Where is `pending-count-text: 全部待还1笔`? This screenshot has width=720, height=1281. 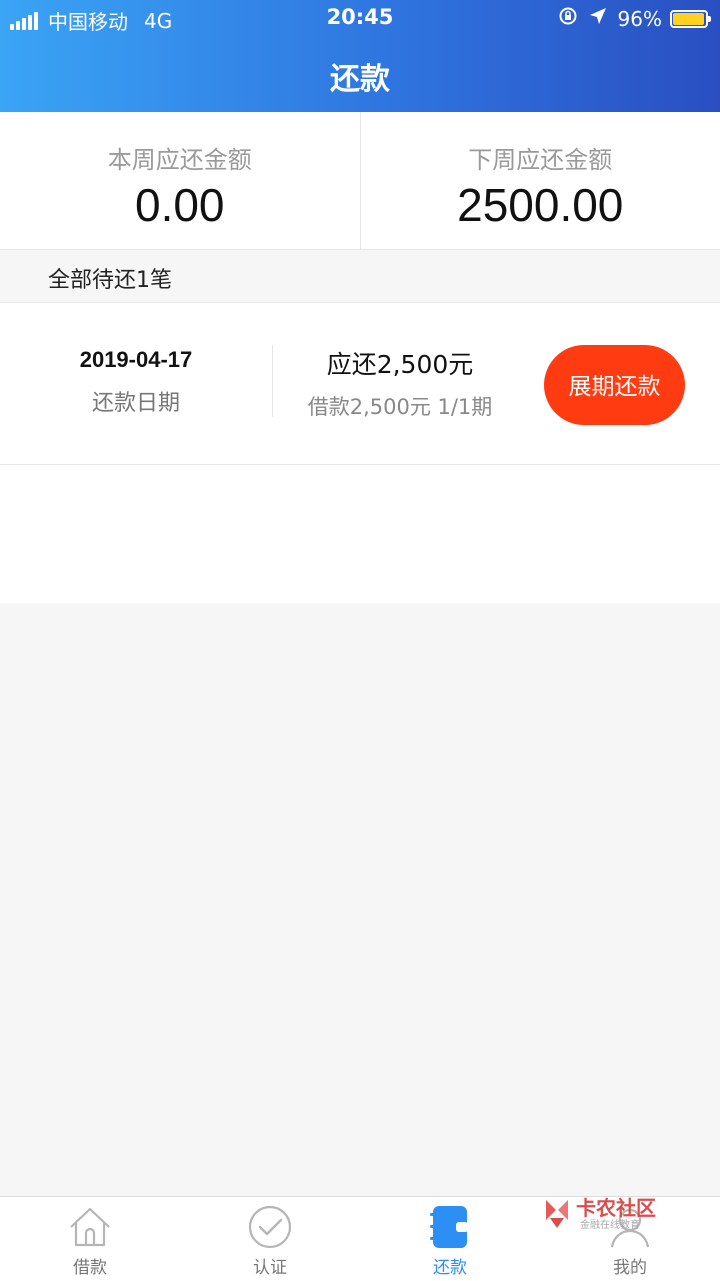 pending-count-text: 全部待还1笔 is located at coordinates (110, 278).